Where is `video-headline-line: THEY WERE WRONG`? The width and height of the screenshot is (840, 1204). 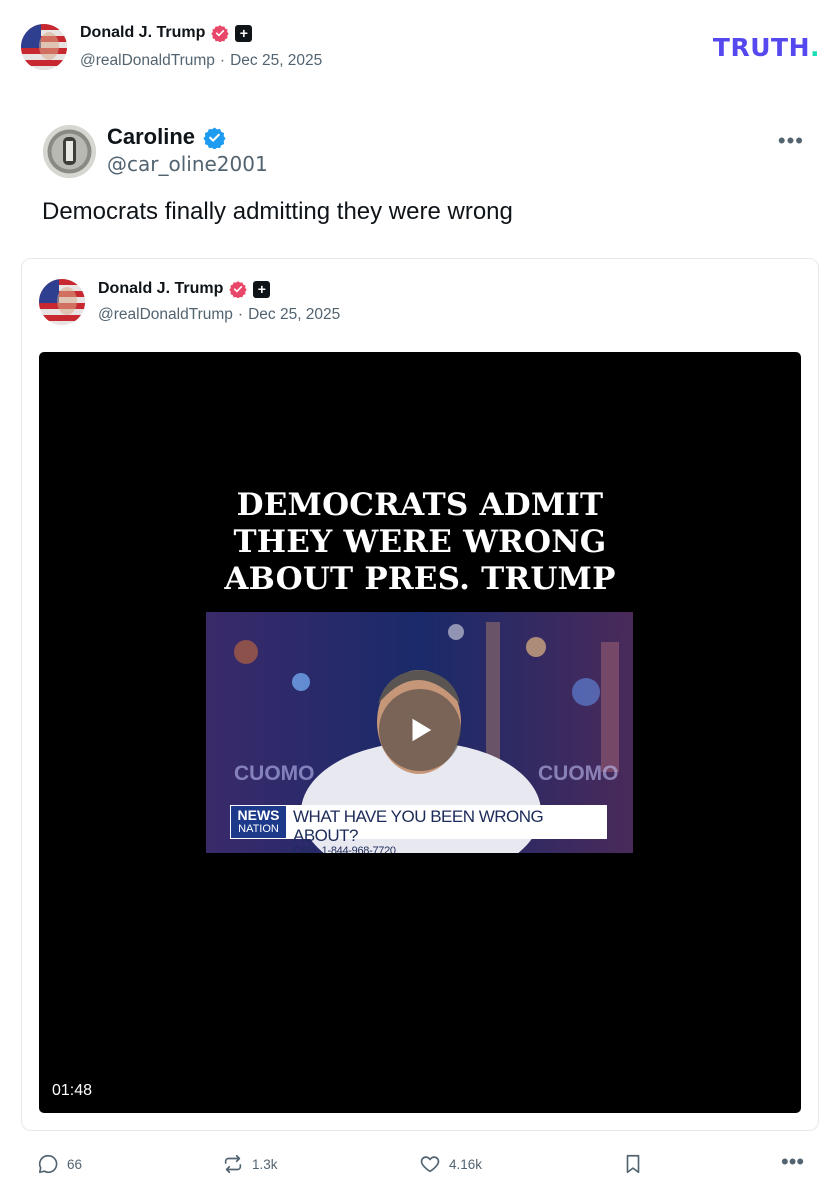 video-headline-line: THEY WERE WRONG is located at coordinates (420, 542).